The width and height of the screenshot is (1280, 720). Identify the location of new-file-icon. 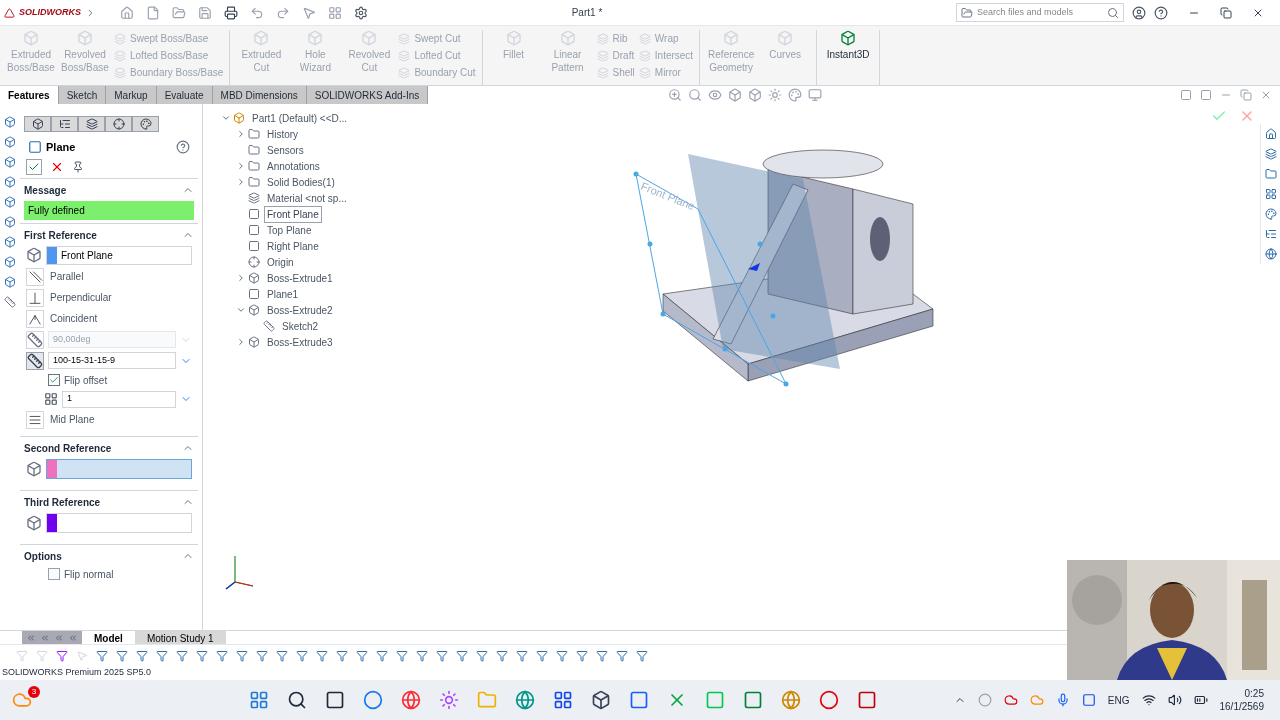
(153, 12).